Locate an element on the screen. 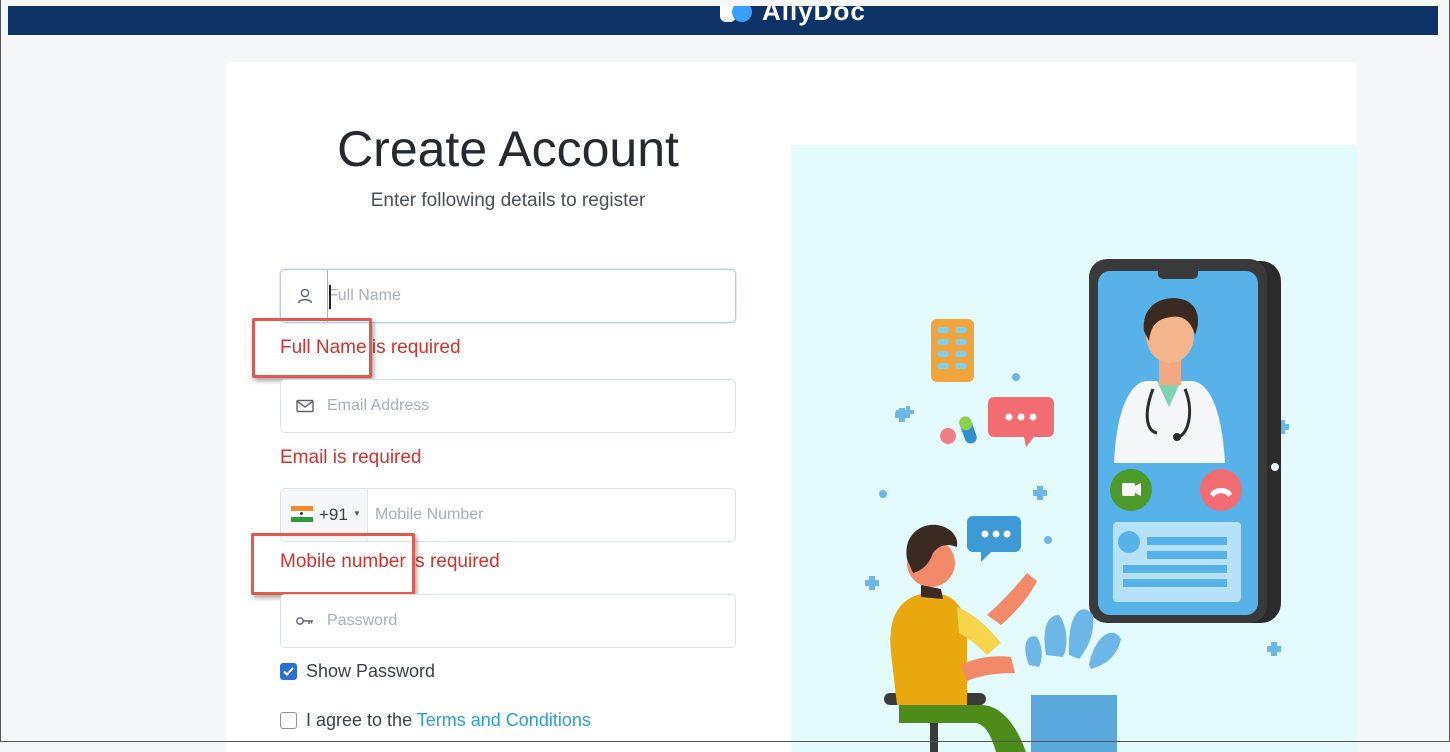 The height and width of the screenshot is (752, 1450). show-password-checkbox is located at coordinates (288, 671).